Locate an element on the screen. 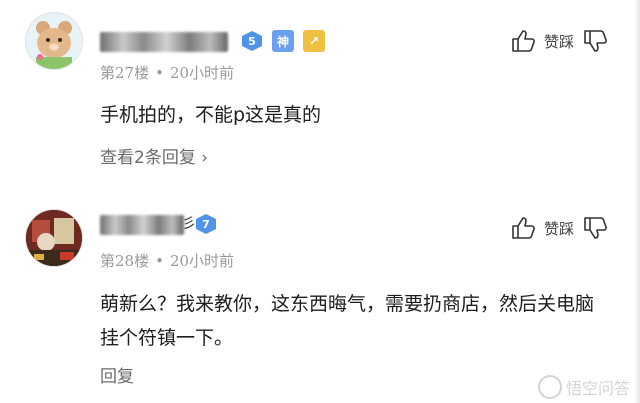 This screenshot has height=403, width=640. chevron-right-icon: › is located at coordinates (205, 158).